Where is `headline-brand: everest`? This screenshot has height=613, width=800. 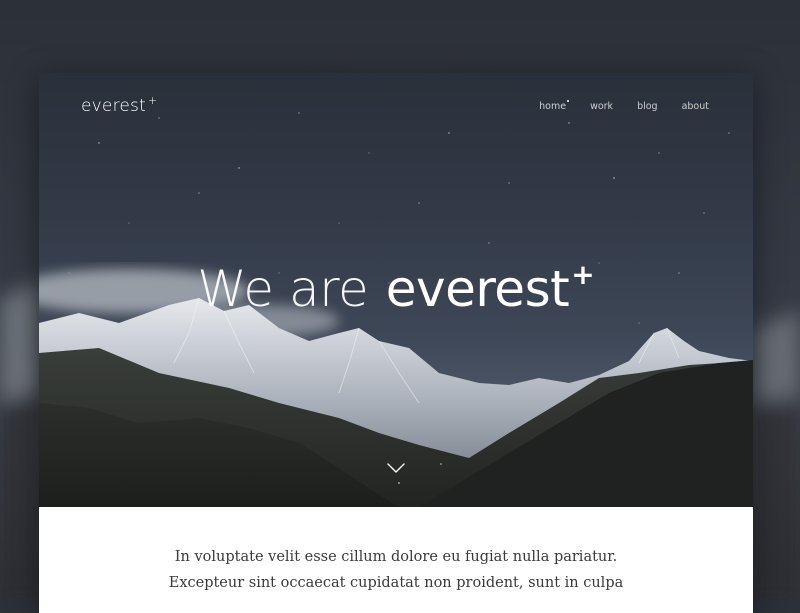 headline-brand: everest is located at coordinates (477, 289).